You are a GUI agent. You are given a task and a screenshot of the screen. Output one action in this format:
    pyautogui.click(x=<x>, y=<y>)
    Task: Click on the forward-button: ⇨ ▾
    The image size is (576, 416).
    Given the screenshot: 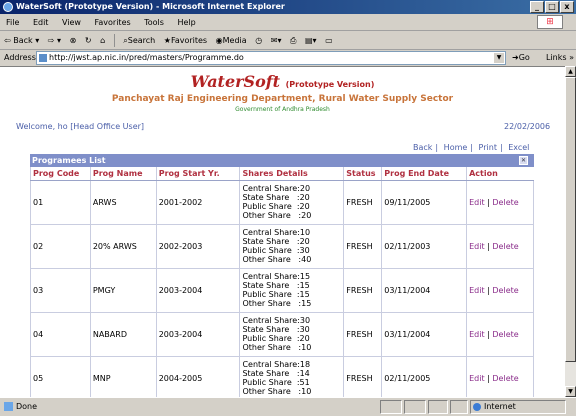 What is the action you would take?
    pyautogui.click(x=54, y=40)
    